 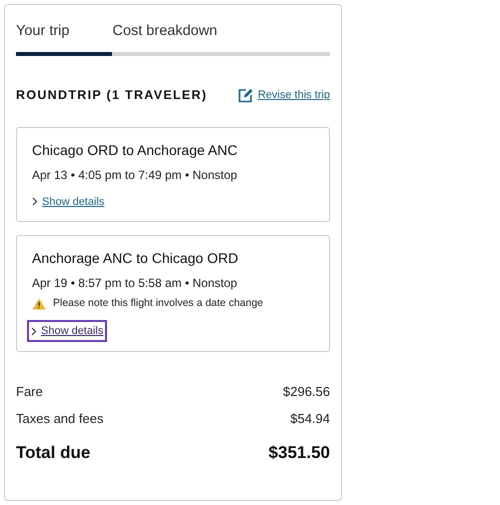 What do you see at coordinates (135, 175) in the screenshot?
I see `flight-schedule: Apr 13 • 4:05 pm to 7:49 pm • Nonstop` at bounding box center [135, 175].